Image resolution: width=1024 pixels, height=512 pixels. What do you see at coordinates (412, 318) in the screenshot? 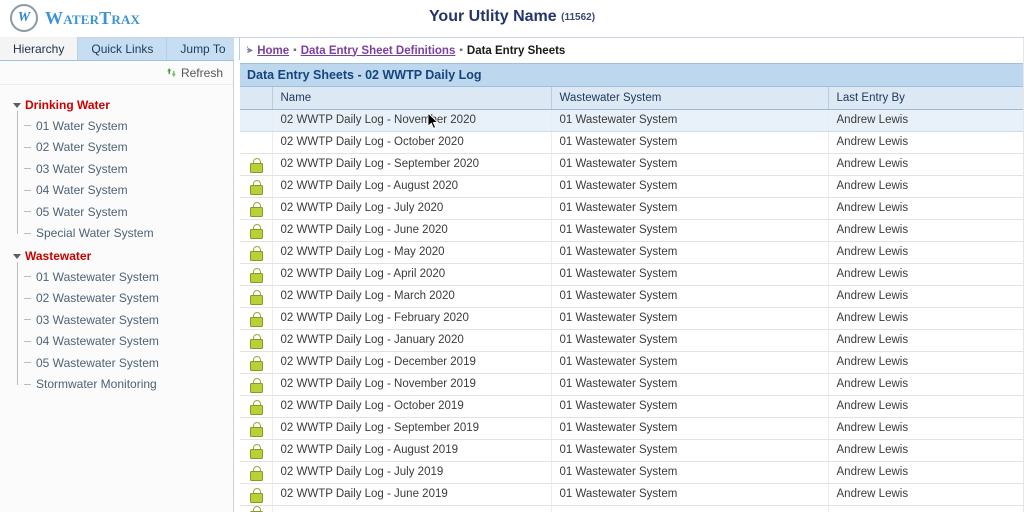
I see `cell-name: 02 WWTP Daily Log - February 2020` at bounding box center [412, 318].